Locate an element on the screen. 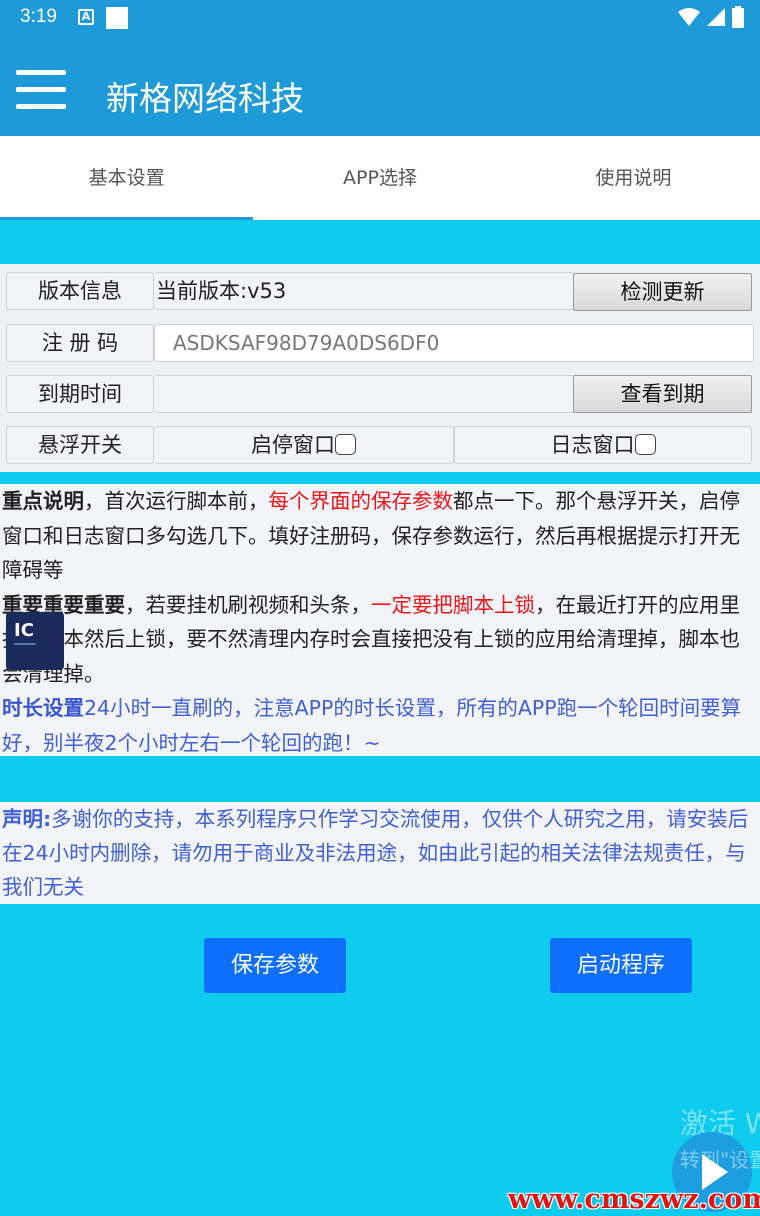  signal-icon is located at coordinates (716, 17).